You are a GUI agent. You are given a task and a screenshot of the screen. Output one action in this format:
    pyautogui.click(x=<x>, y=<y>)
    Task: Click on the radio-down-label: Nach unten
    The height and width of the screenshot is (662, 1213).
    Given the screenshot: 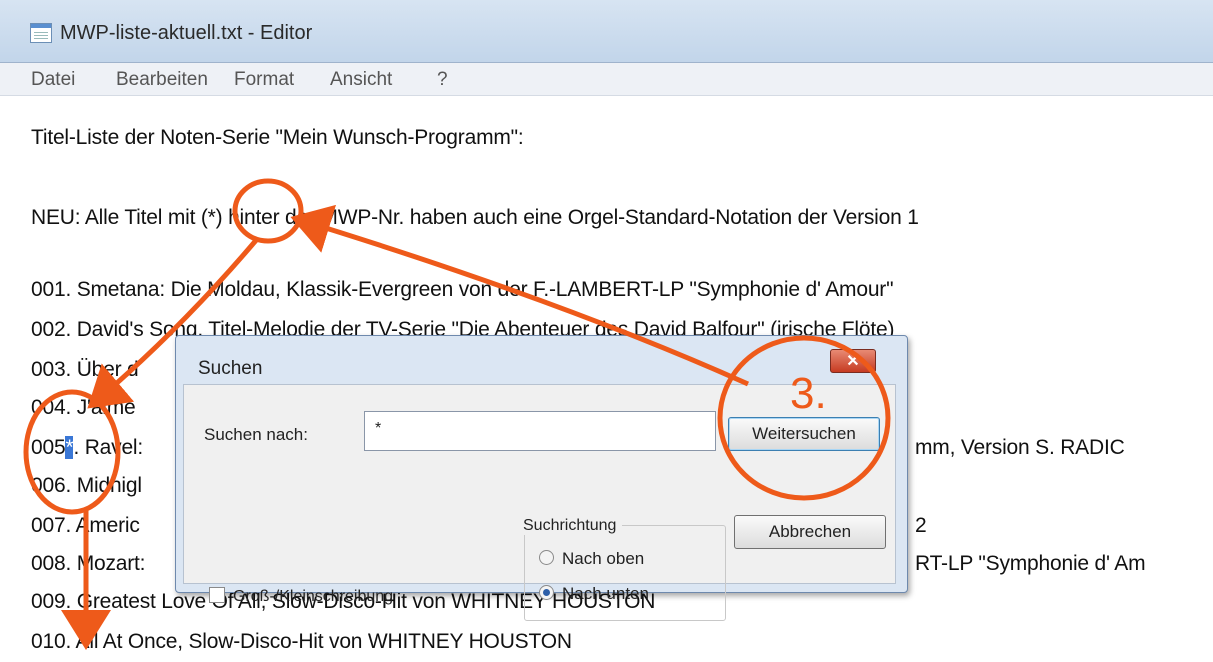 What is the action you would take?
    pyautogui.click(x=605, y=593)
    